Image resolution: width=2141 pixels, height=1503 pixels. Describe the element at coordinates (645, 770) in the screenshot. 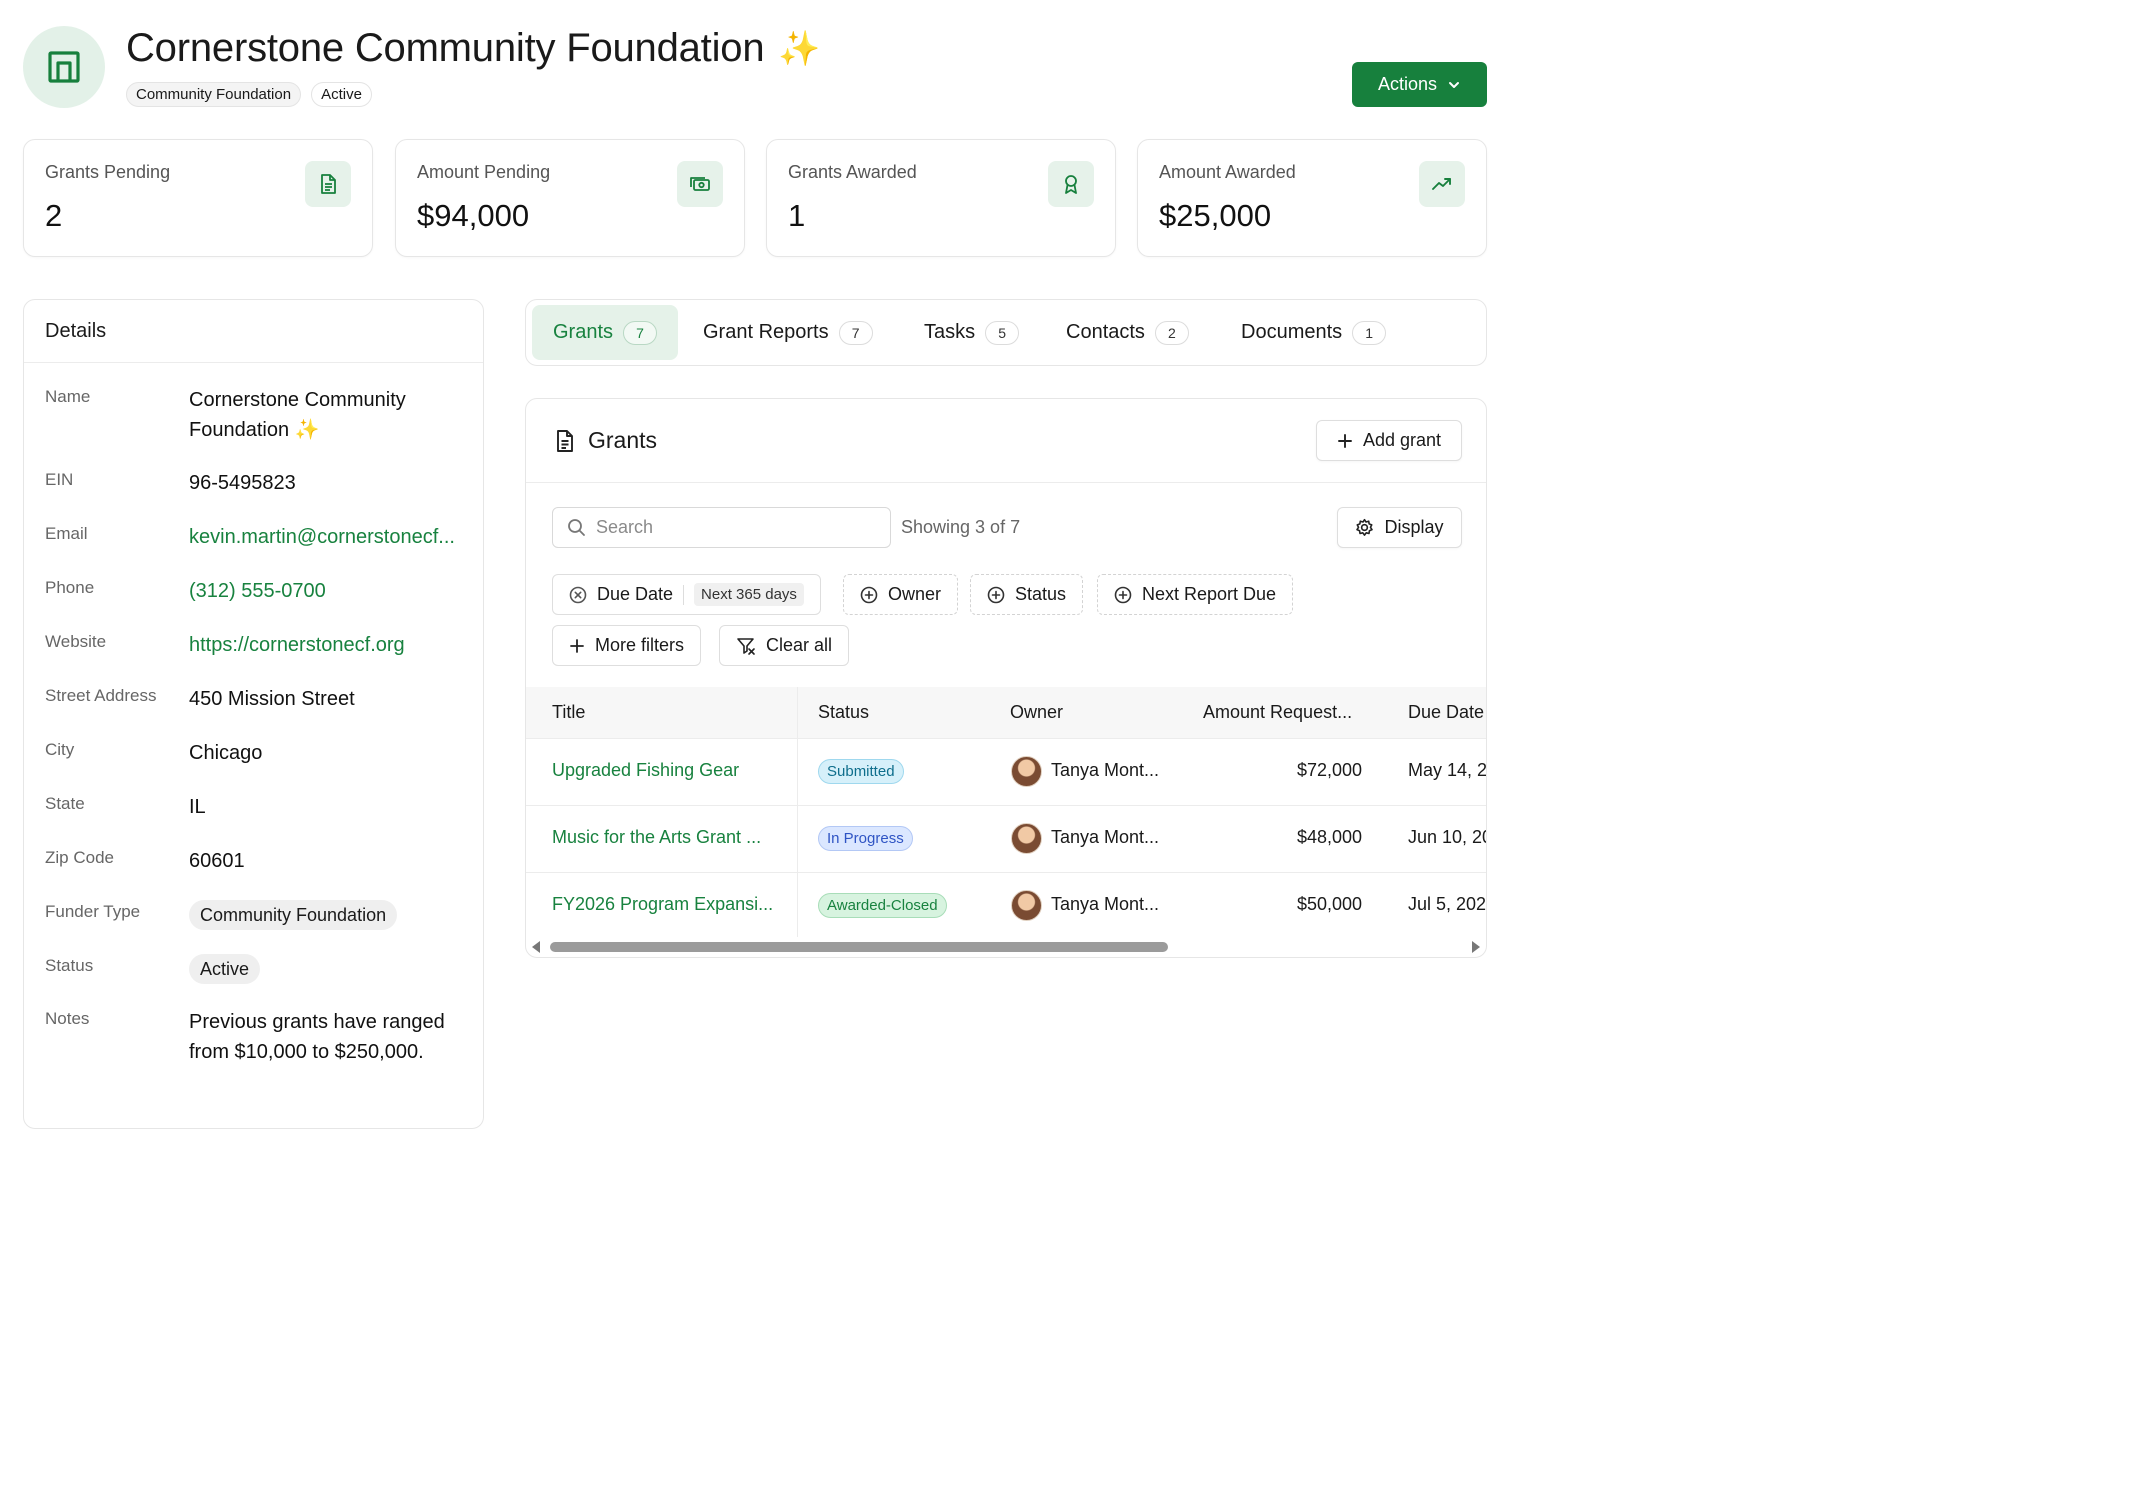

I see `grant-title-link: Upgraded Fishing Gear` at that location.